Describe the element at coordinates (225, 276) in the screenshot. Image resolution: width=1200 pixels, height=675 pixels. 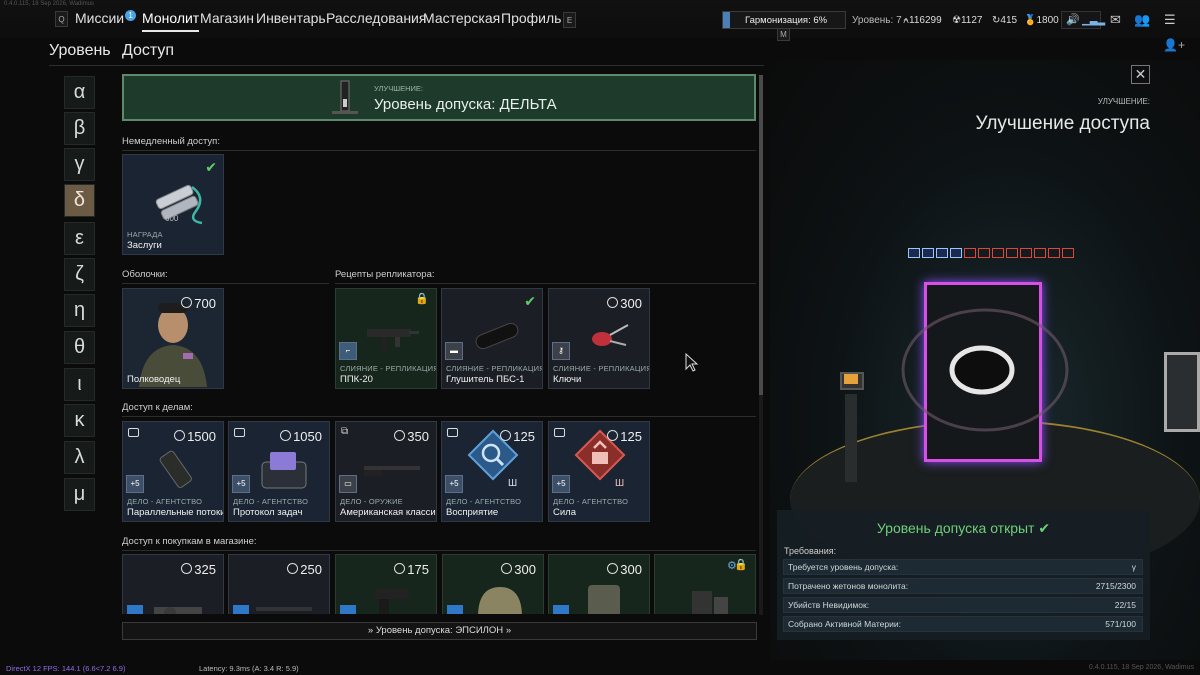
I see `section-shells: Оболочки:` at that location.